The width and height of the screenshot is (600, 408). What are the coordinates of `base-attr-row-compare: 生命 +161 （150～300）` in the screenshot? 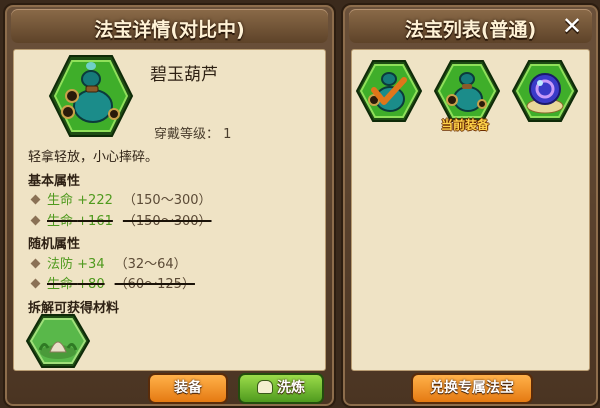 It's located at (121, 219).